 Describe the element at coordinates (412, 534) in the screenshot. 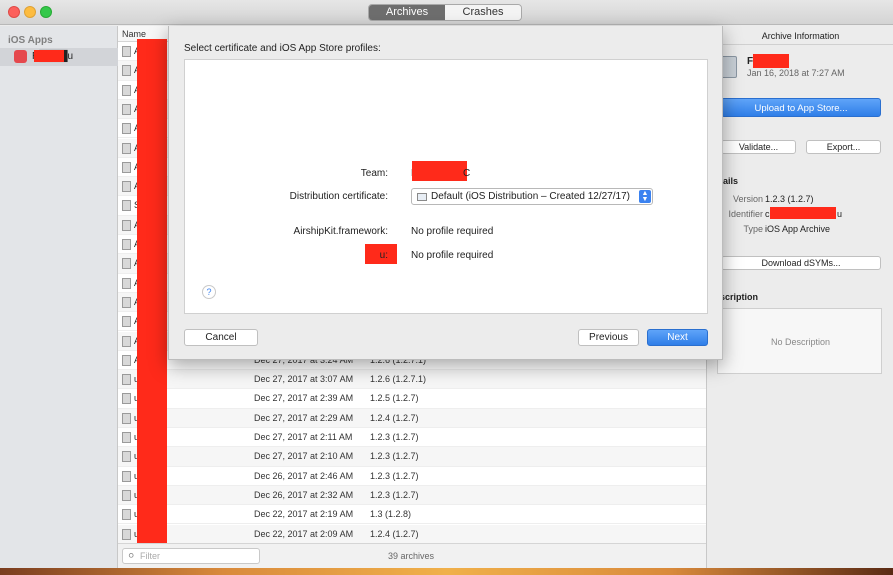

I see `archive-row: uDec 22, 2017 at 2:09 AM1.2.4 (1.2.7)` at that location.